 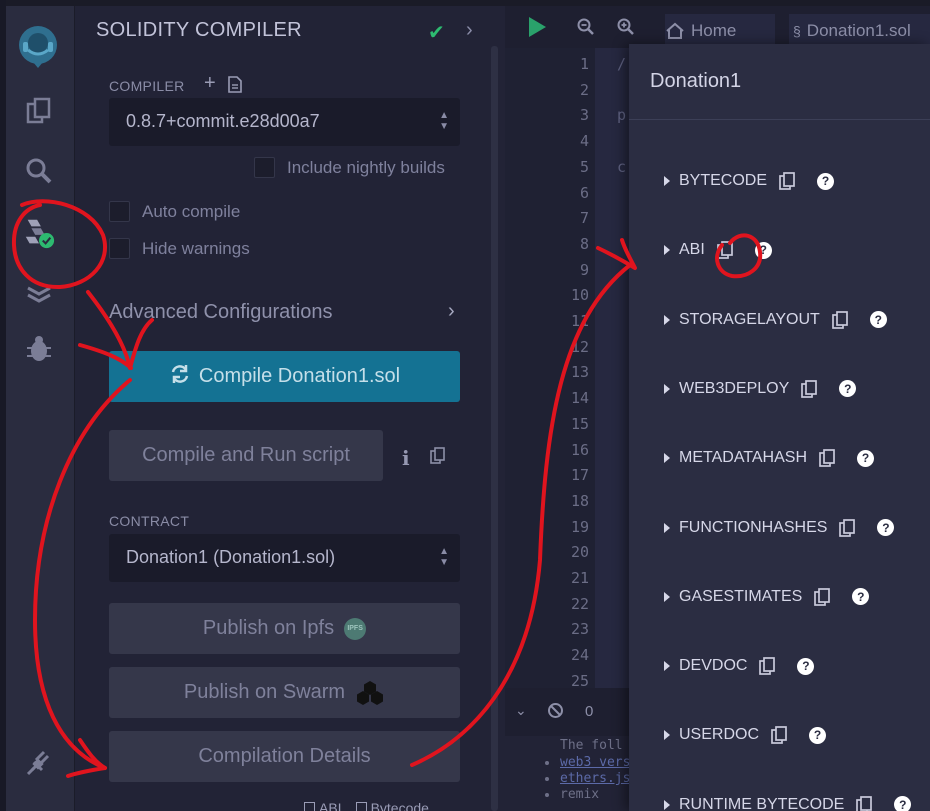 What do you see at coordinates (39, 763) in the screenshot?
I see `plugin-manager-icon` at bounding box center [39, 763].